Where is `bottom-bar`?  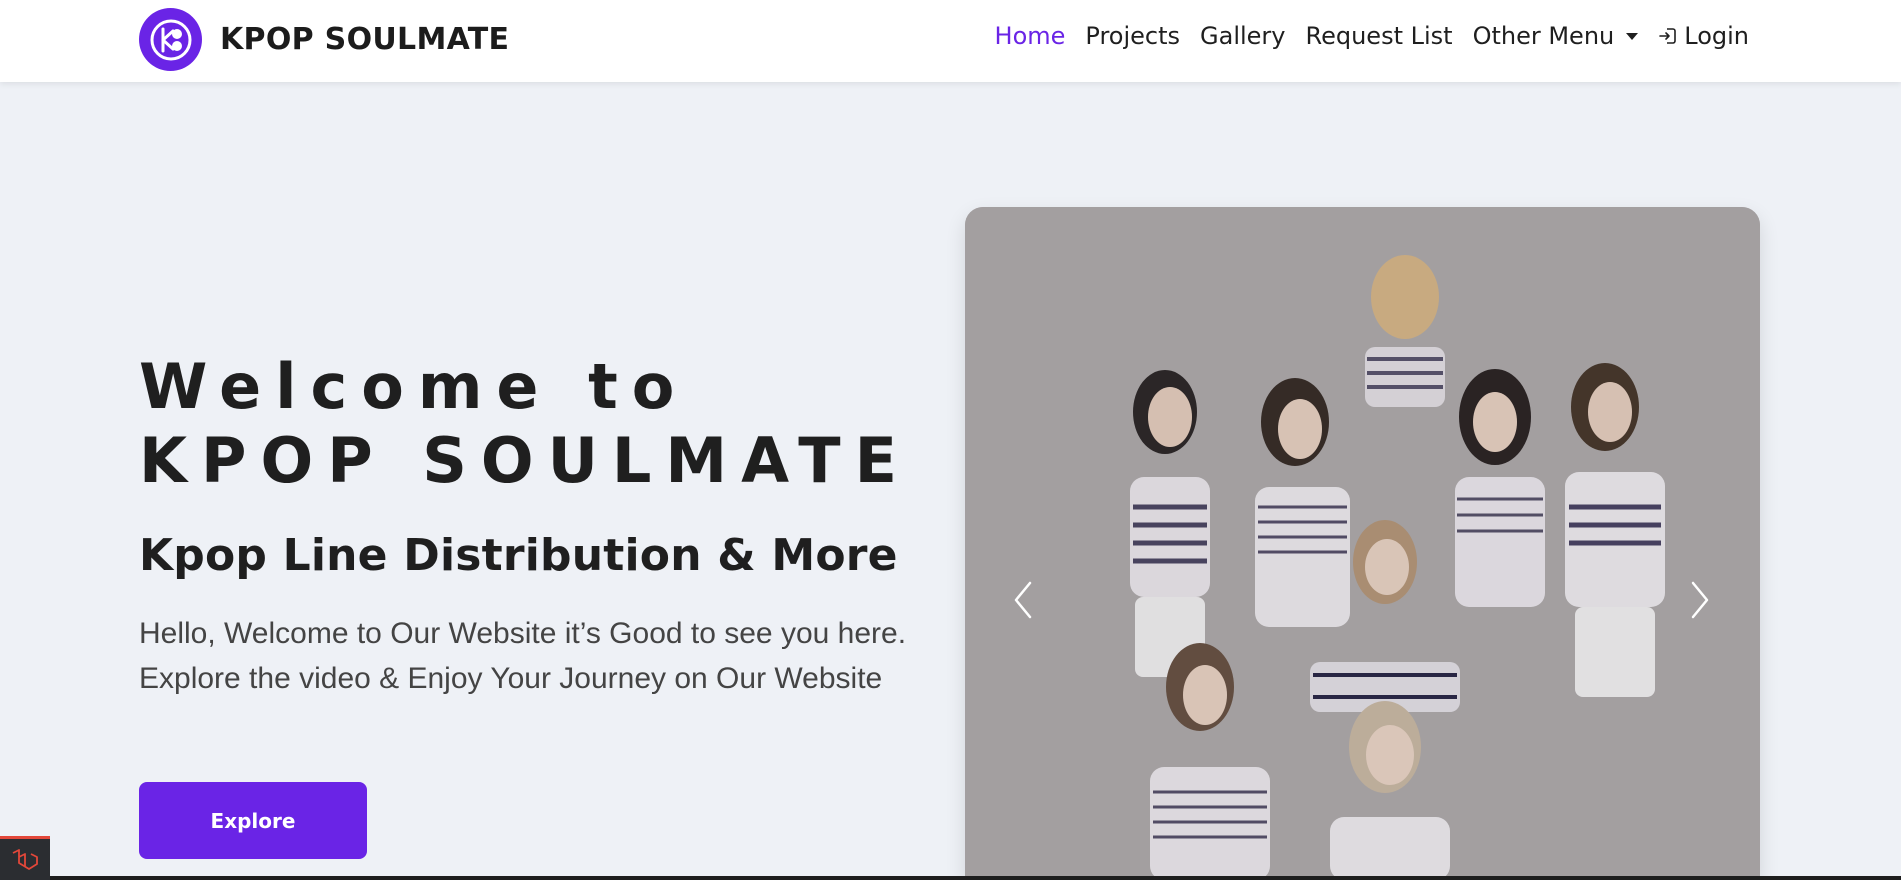 bottom-bar is located at coordinates (950, 878).